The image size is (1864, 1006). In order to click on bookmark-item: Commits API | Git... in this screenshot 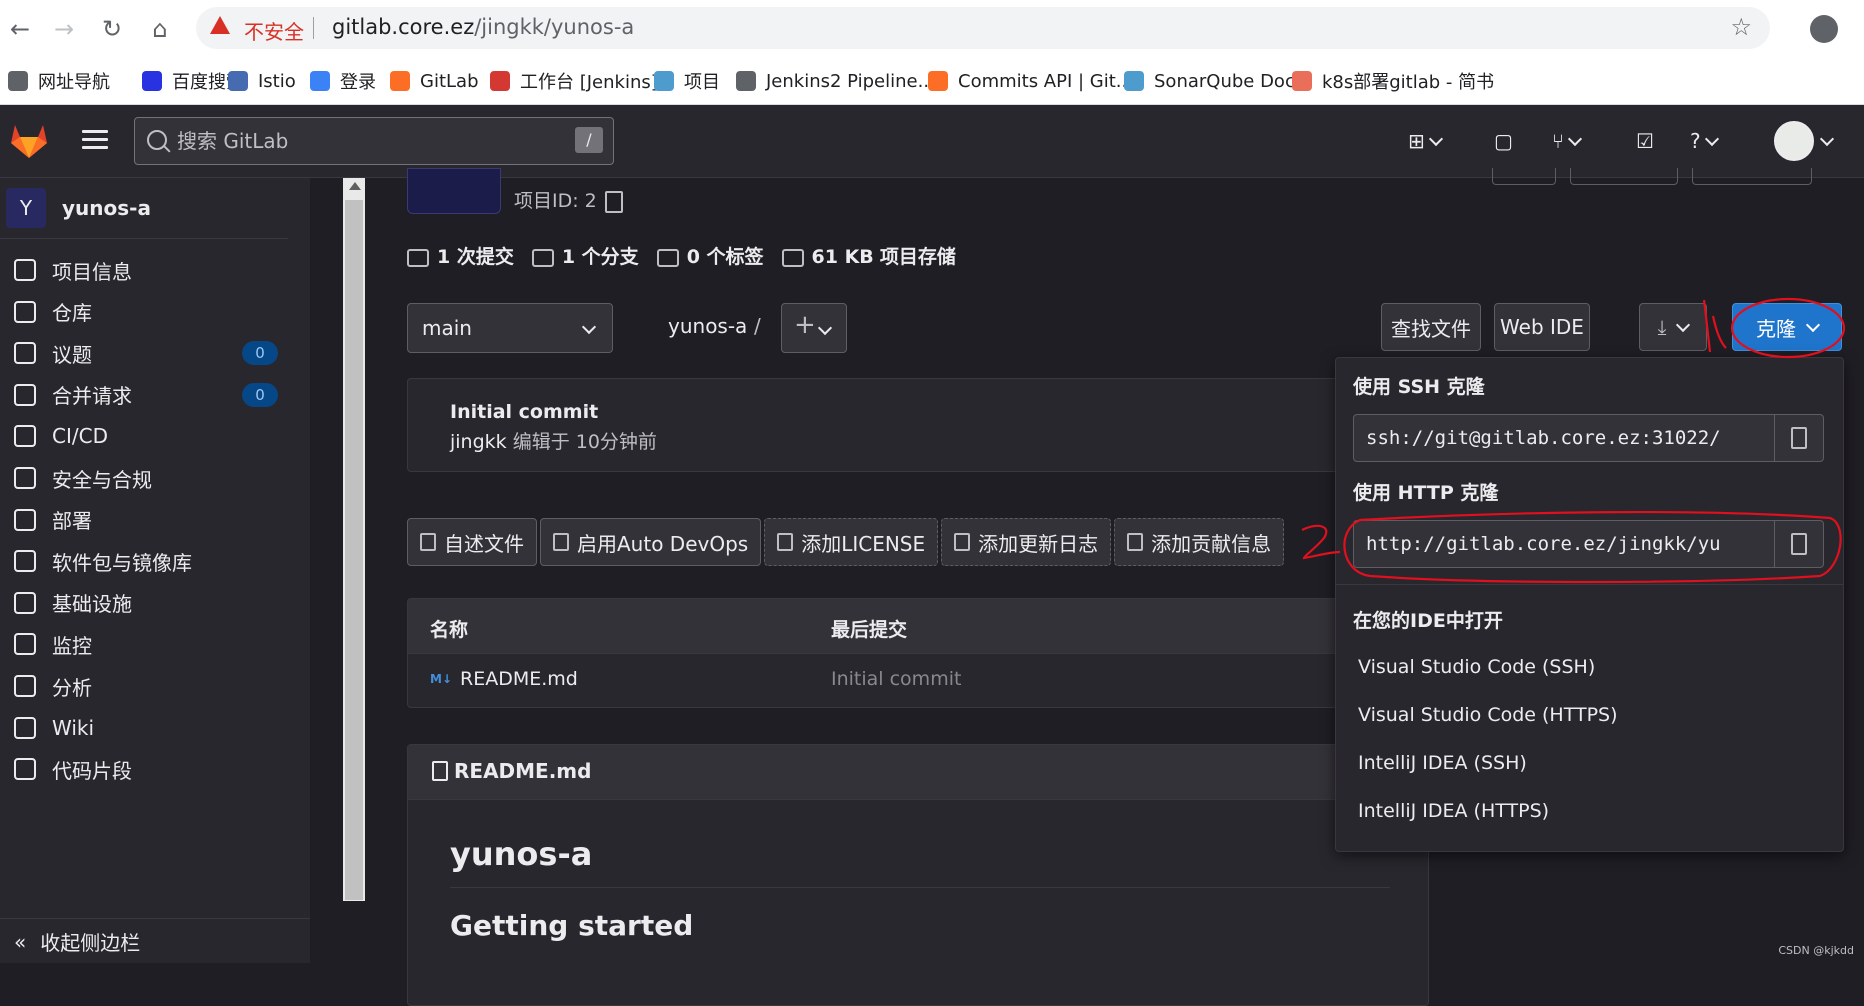, I will do `click(1030, 81)`.